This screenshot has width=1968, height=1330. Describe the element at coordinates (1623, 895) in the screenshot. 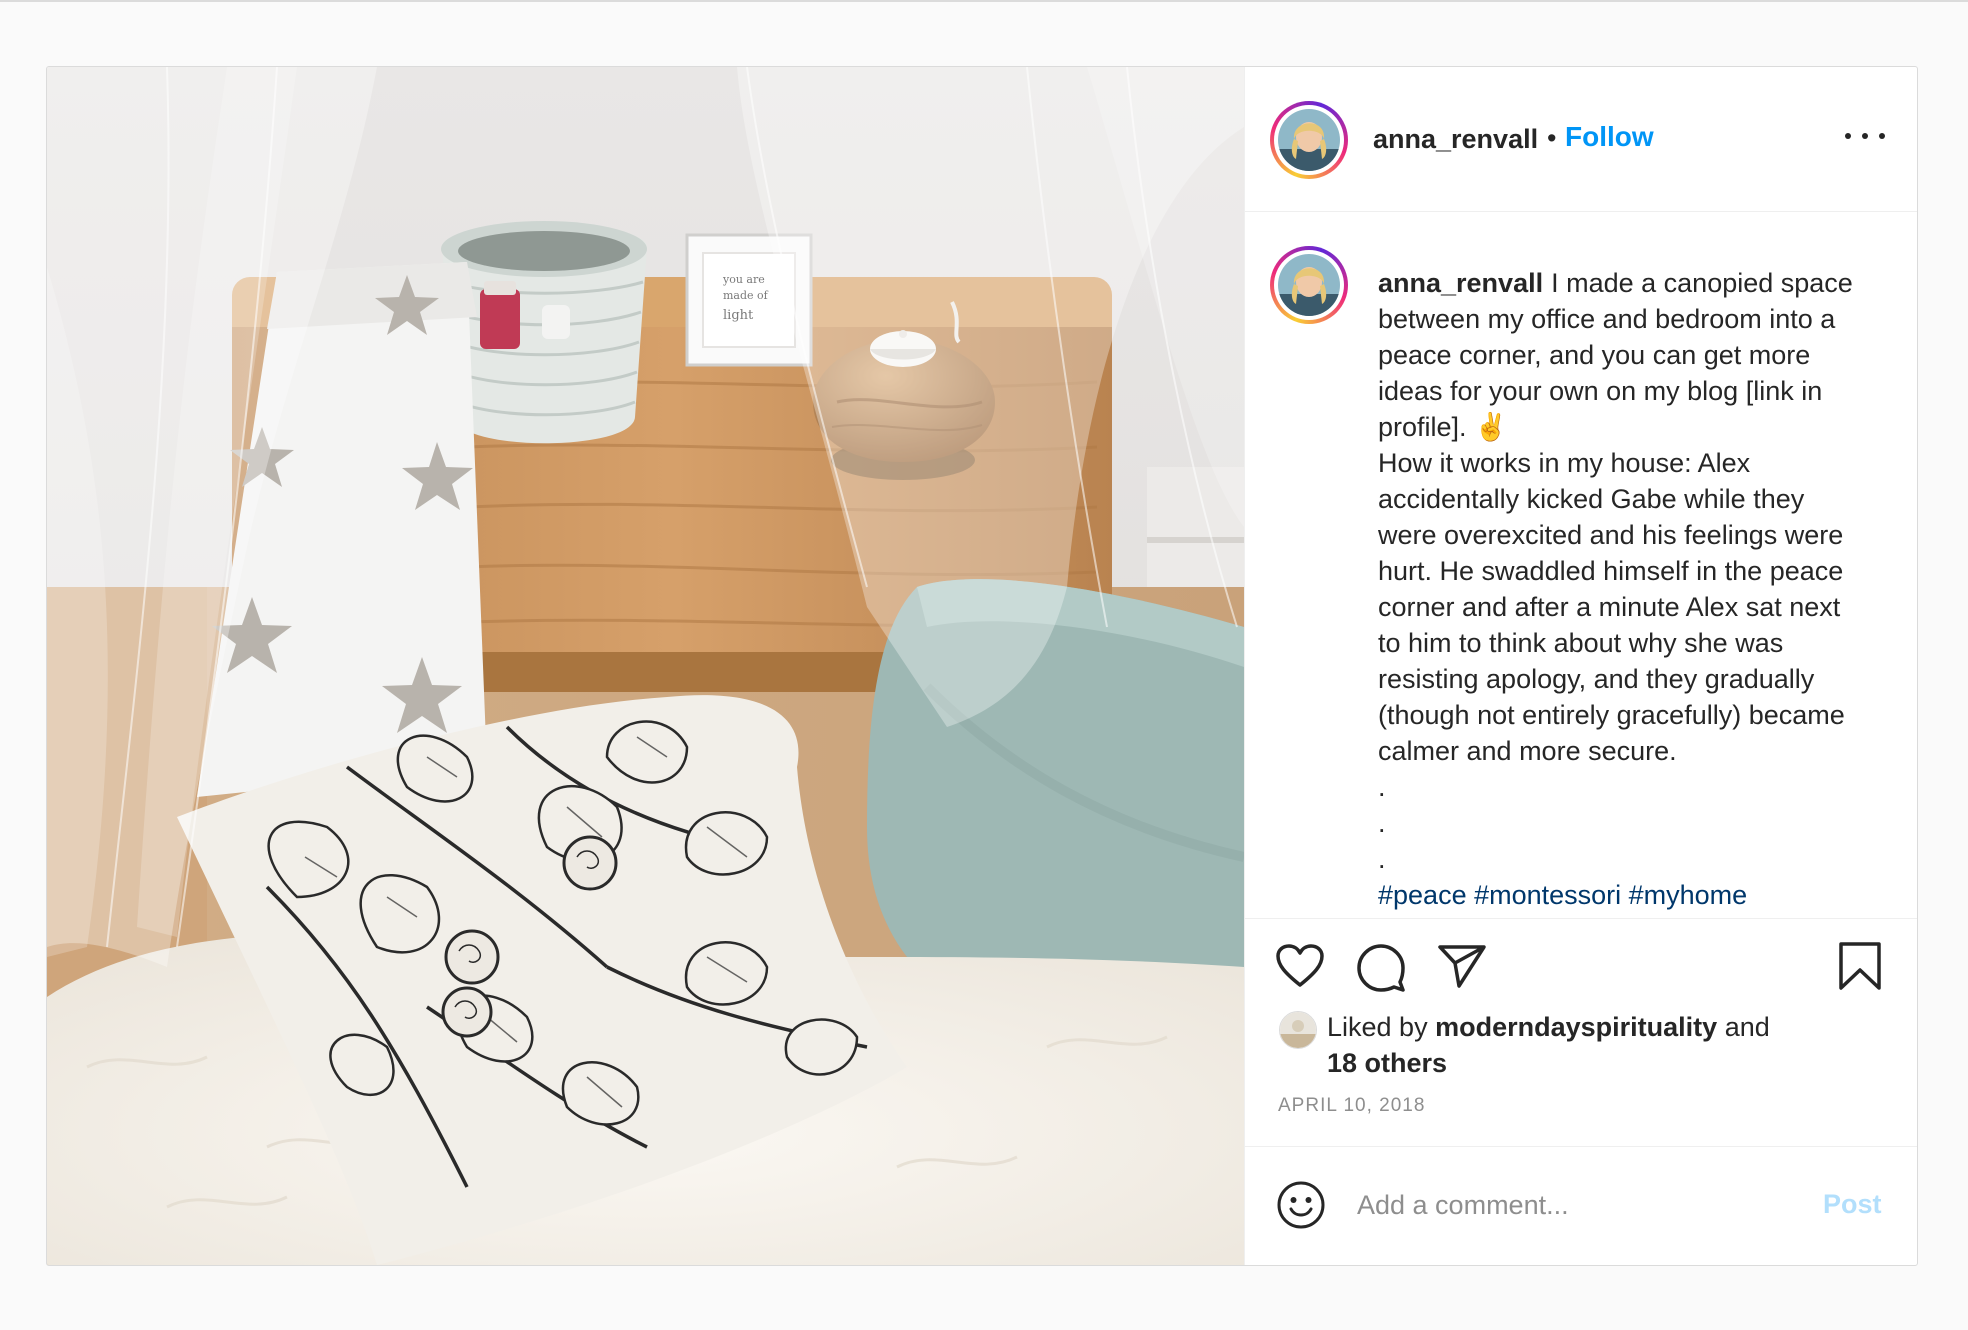

I see `caption-hashtags: #peace #montessori #myhome` at that location.